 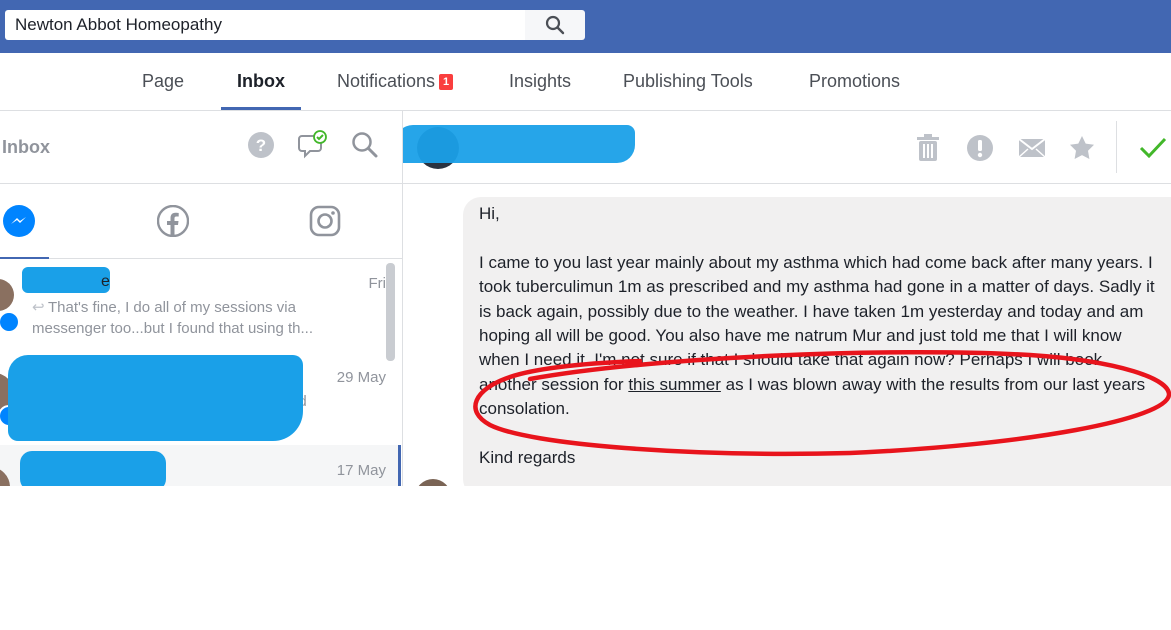 I want to click on tab-messenger, so click(x=43, y=221).